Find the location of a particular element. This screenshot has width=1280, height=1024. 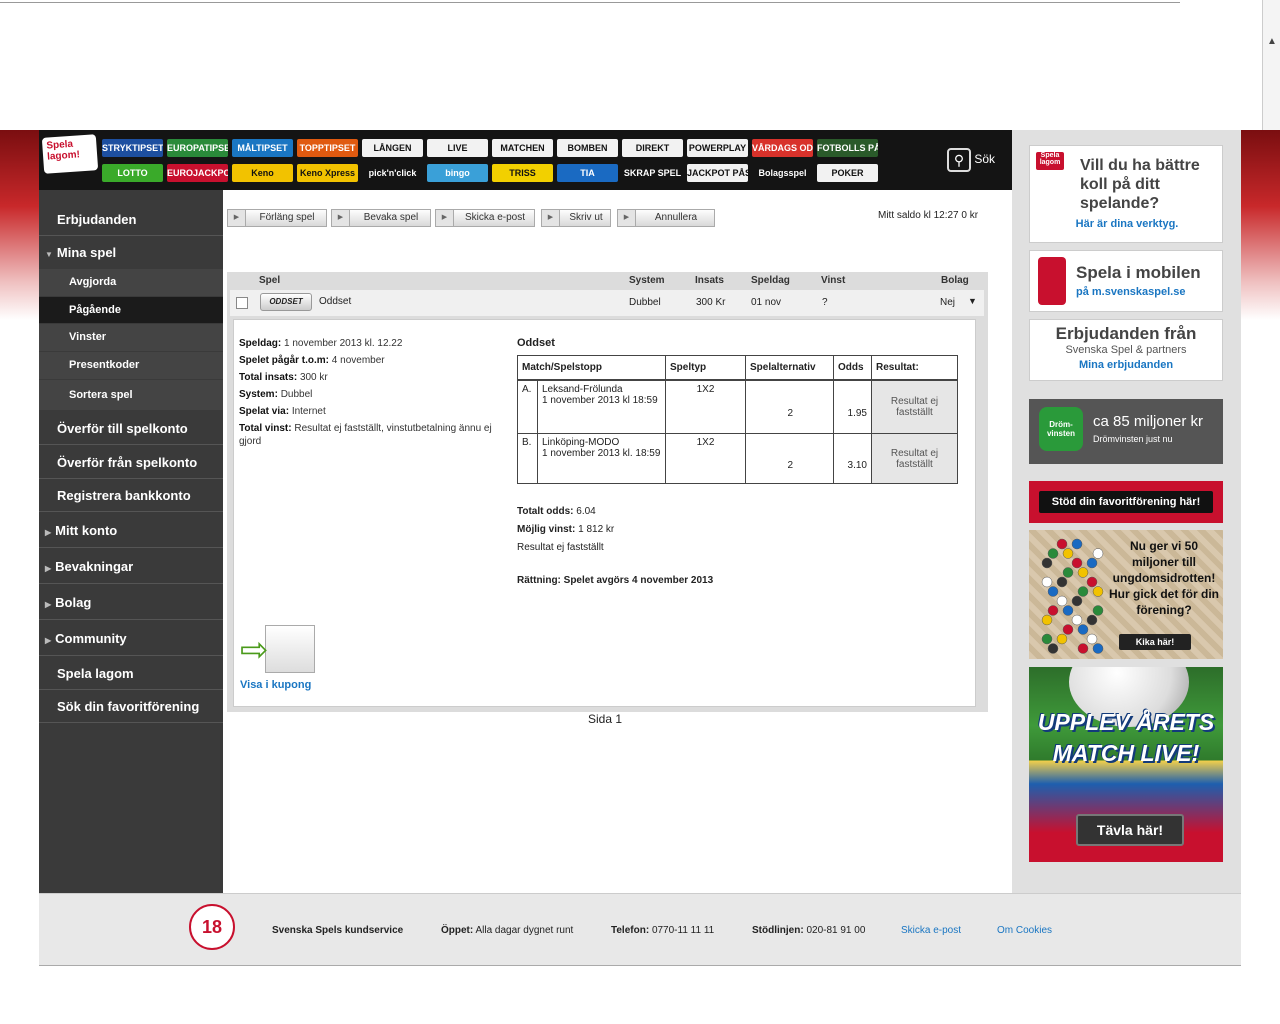

annullera-button: ▶ Annullera is located at coordinates (666, 218).